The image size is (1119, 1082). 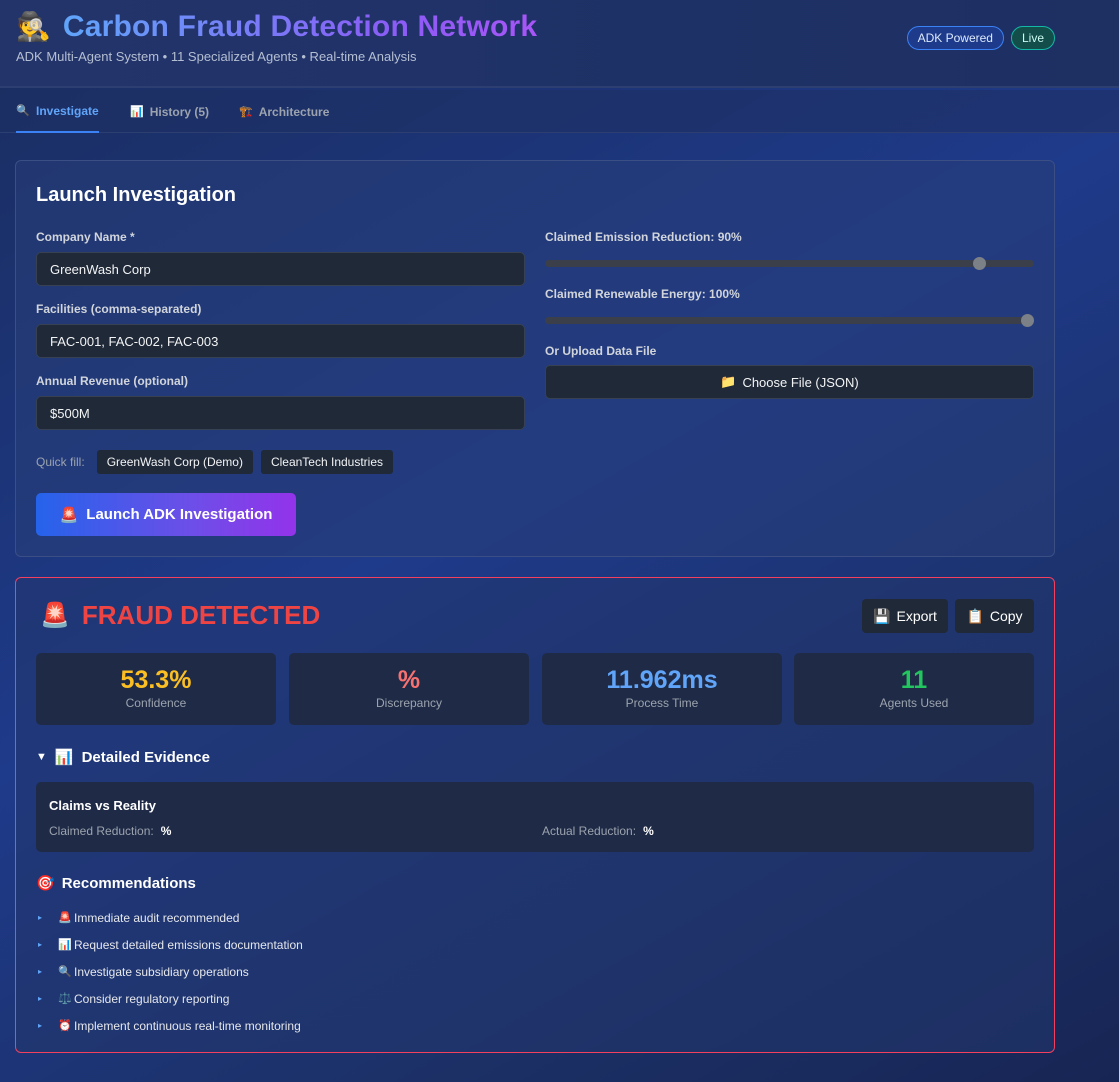 What do you see at coordinates (41, 757) in the screenshot?
I see `triangle-down-icon: ▼` at bounding box center [41, 757].